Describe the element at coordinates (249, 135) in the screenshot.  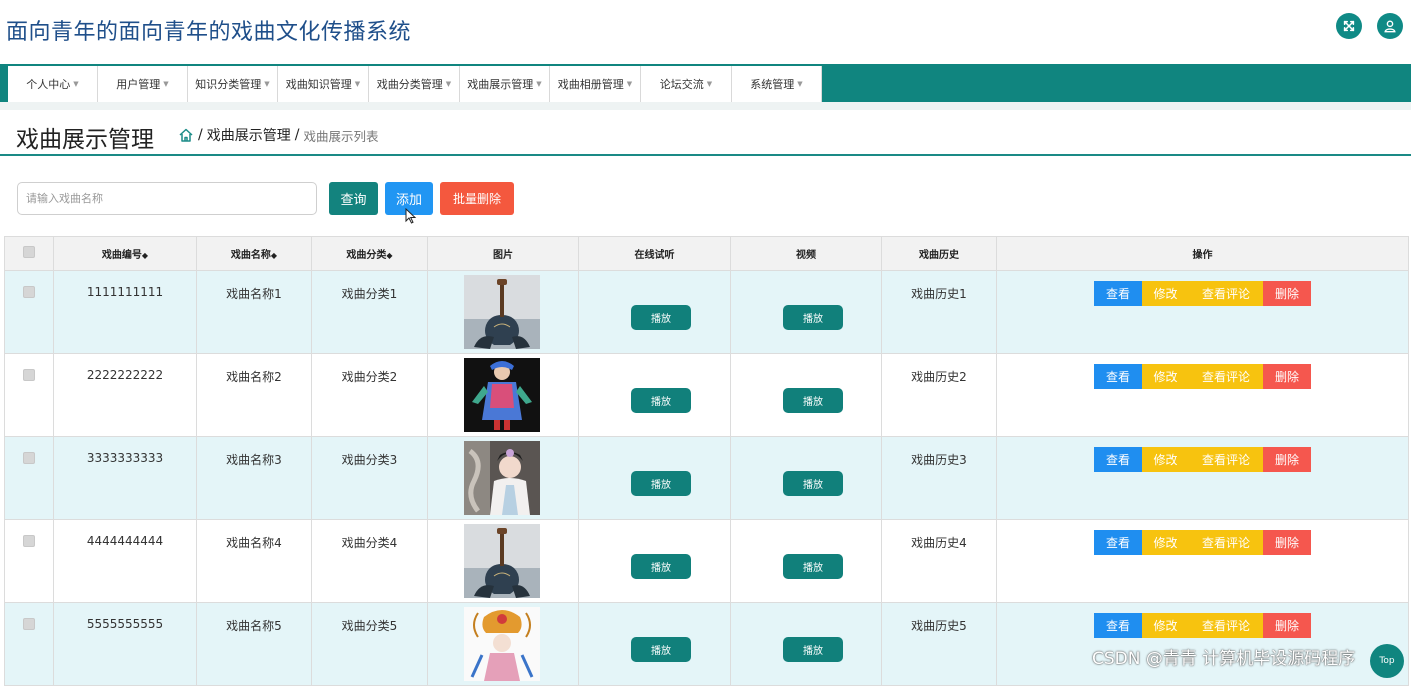
I see `breadcrumb-section: 戏曲展示管理` at that location.